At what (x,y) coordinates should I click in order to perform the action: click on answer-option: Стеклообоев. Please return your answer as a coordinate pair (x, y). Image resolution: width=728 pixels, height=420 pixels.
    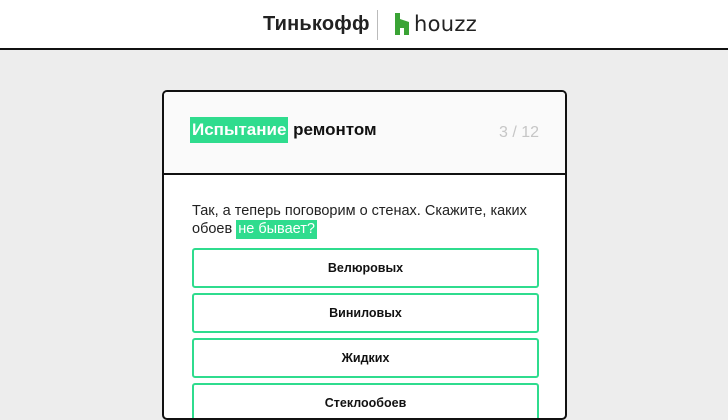
    Looking at the image, I should click on (365, 400).